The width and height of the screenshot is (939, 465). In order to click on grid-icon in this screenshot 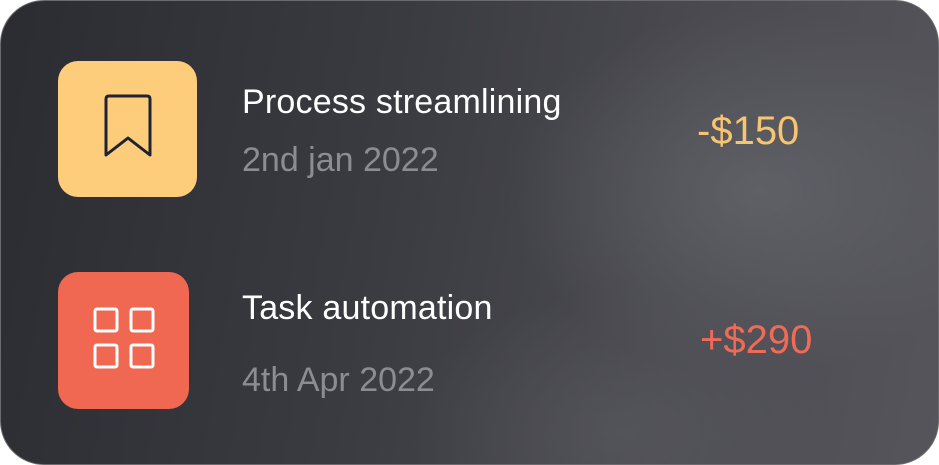, I will do `click(124, 340)`.